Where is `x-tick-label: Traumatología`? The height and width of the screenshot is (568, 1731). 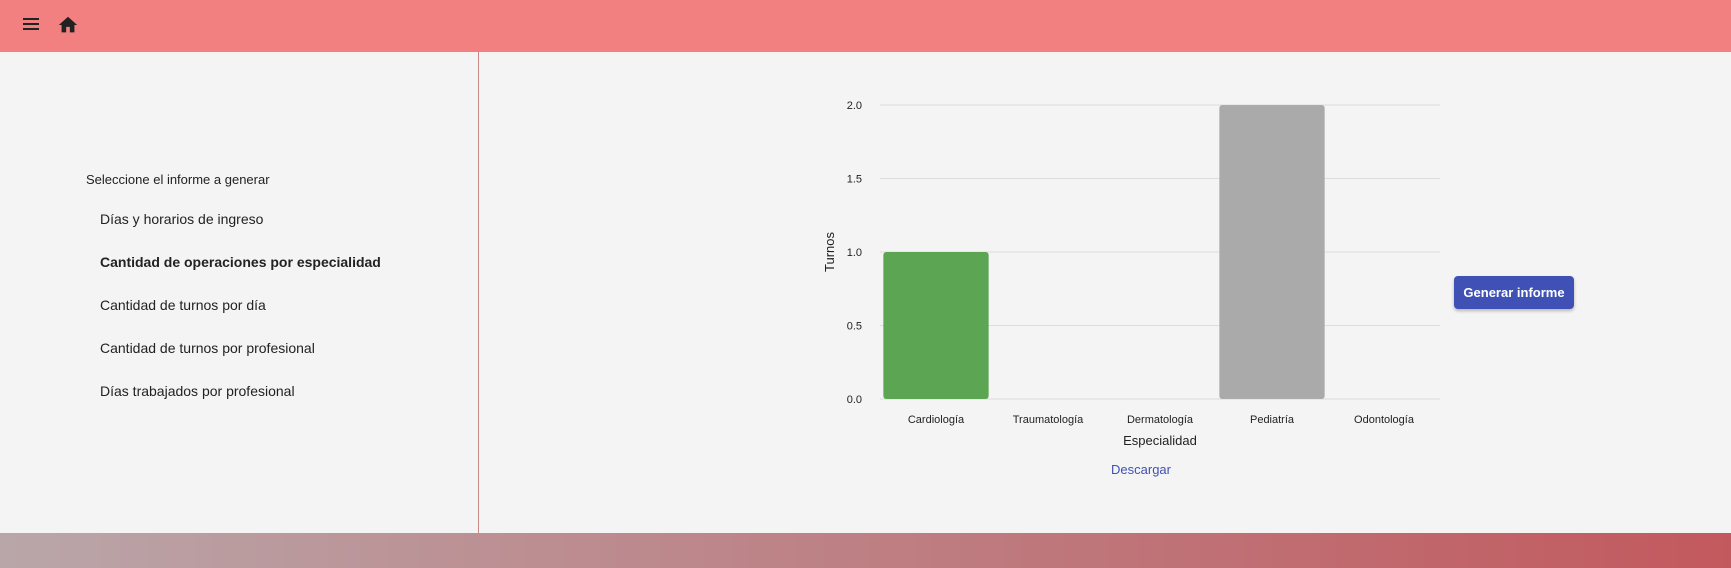 x-tick-label: Traumatología is located at coordinates (1048, 420).